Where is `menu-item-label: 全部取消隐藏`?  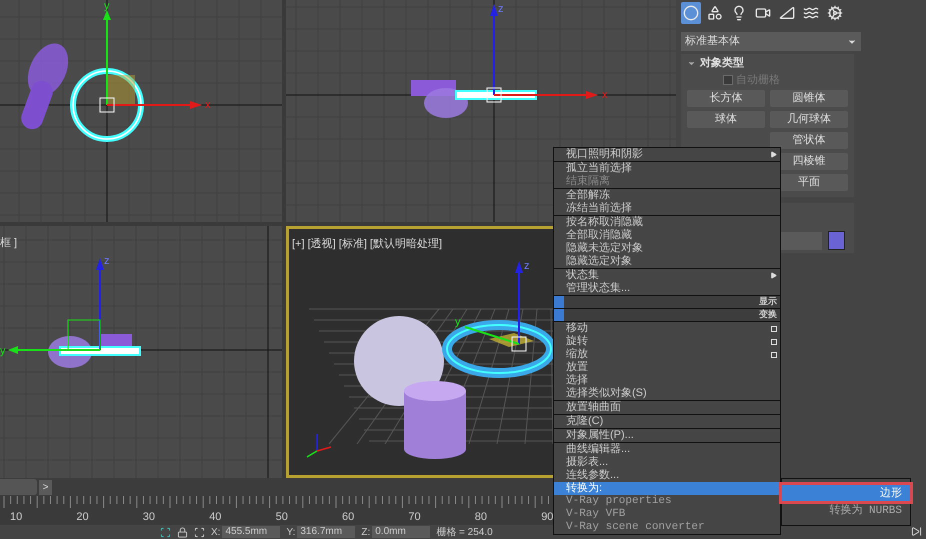 menu-item-label: 全部取消隐藏 is located at coordinates (599, 235).